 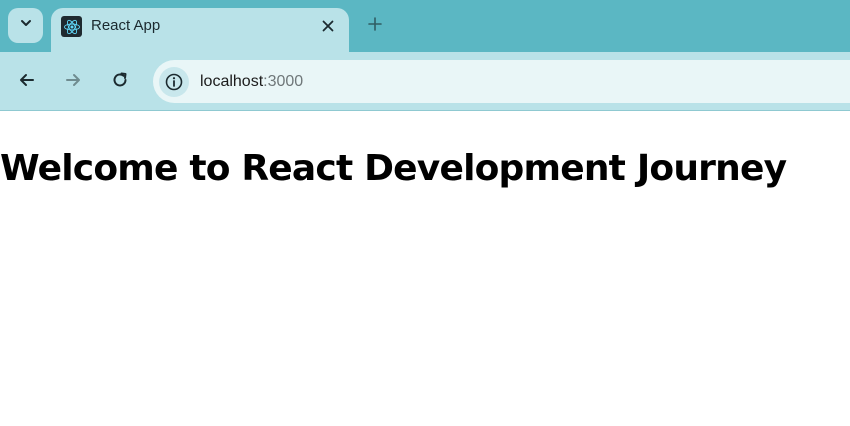 I want to click on toolbar: localhost:3000, so click(x=425, y=81).